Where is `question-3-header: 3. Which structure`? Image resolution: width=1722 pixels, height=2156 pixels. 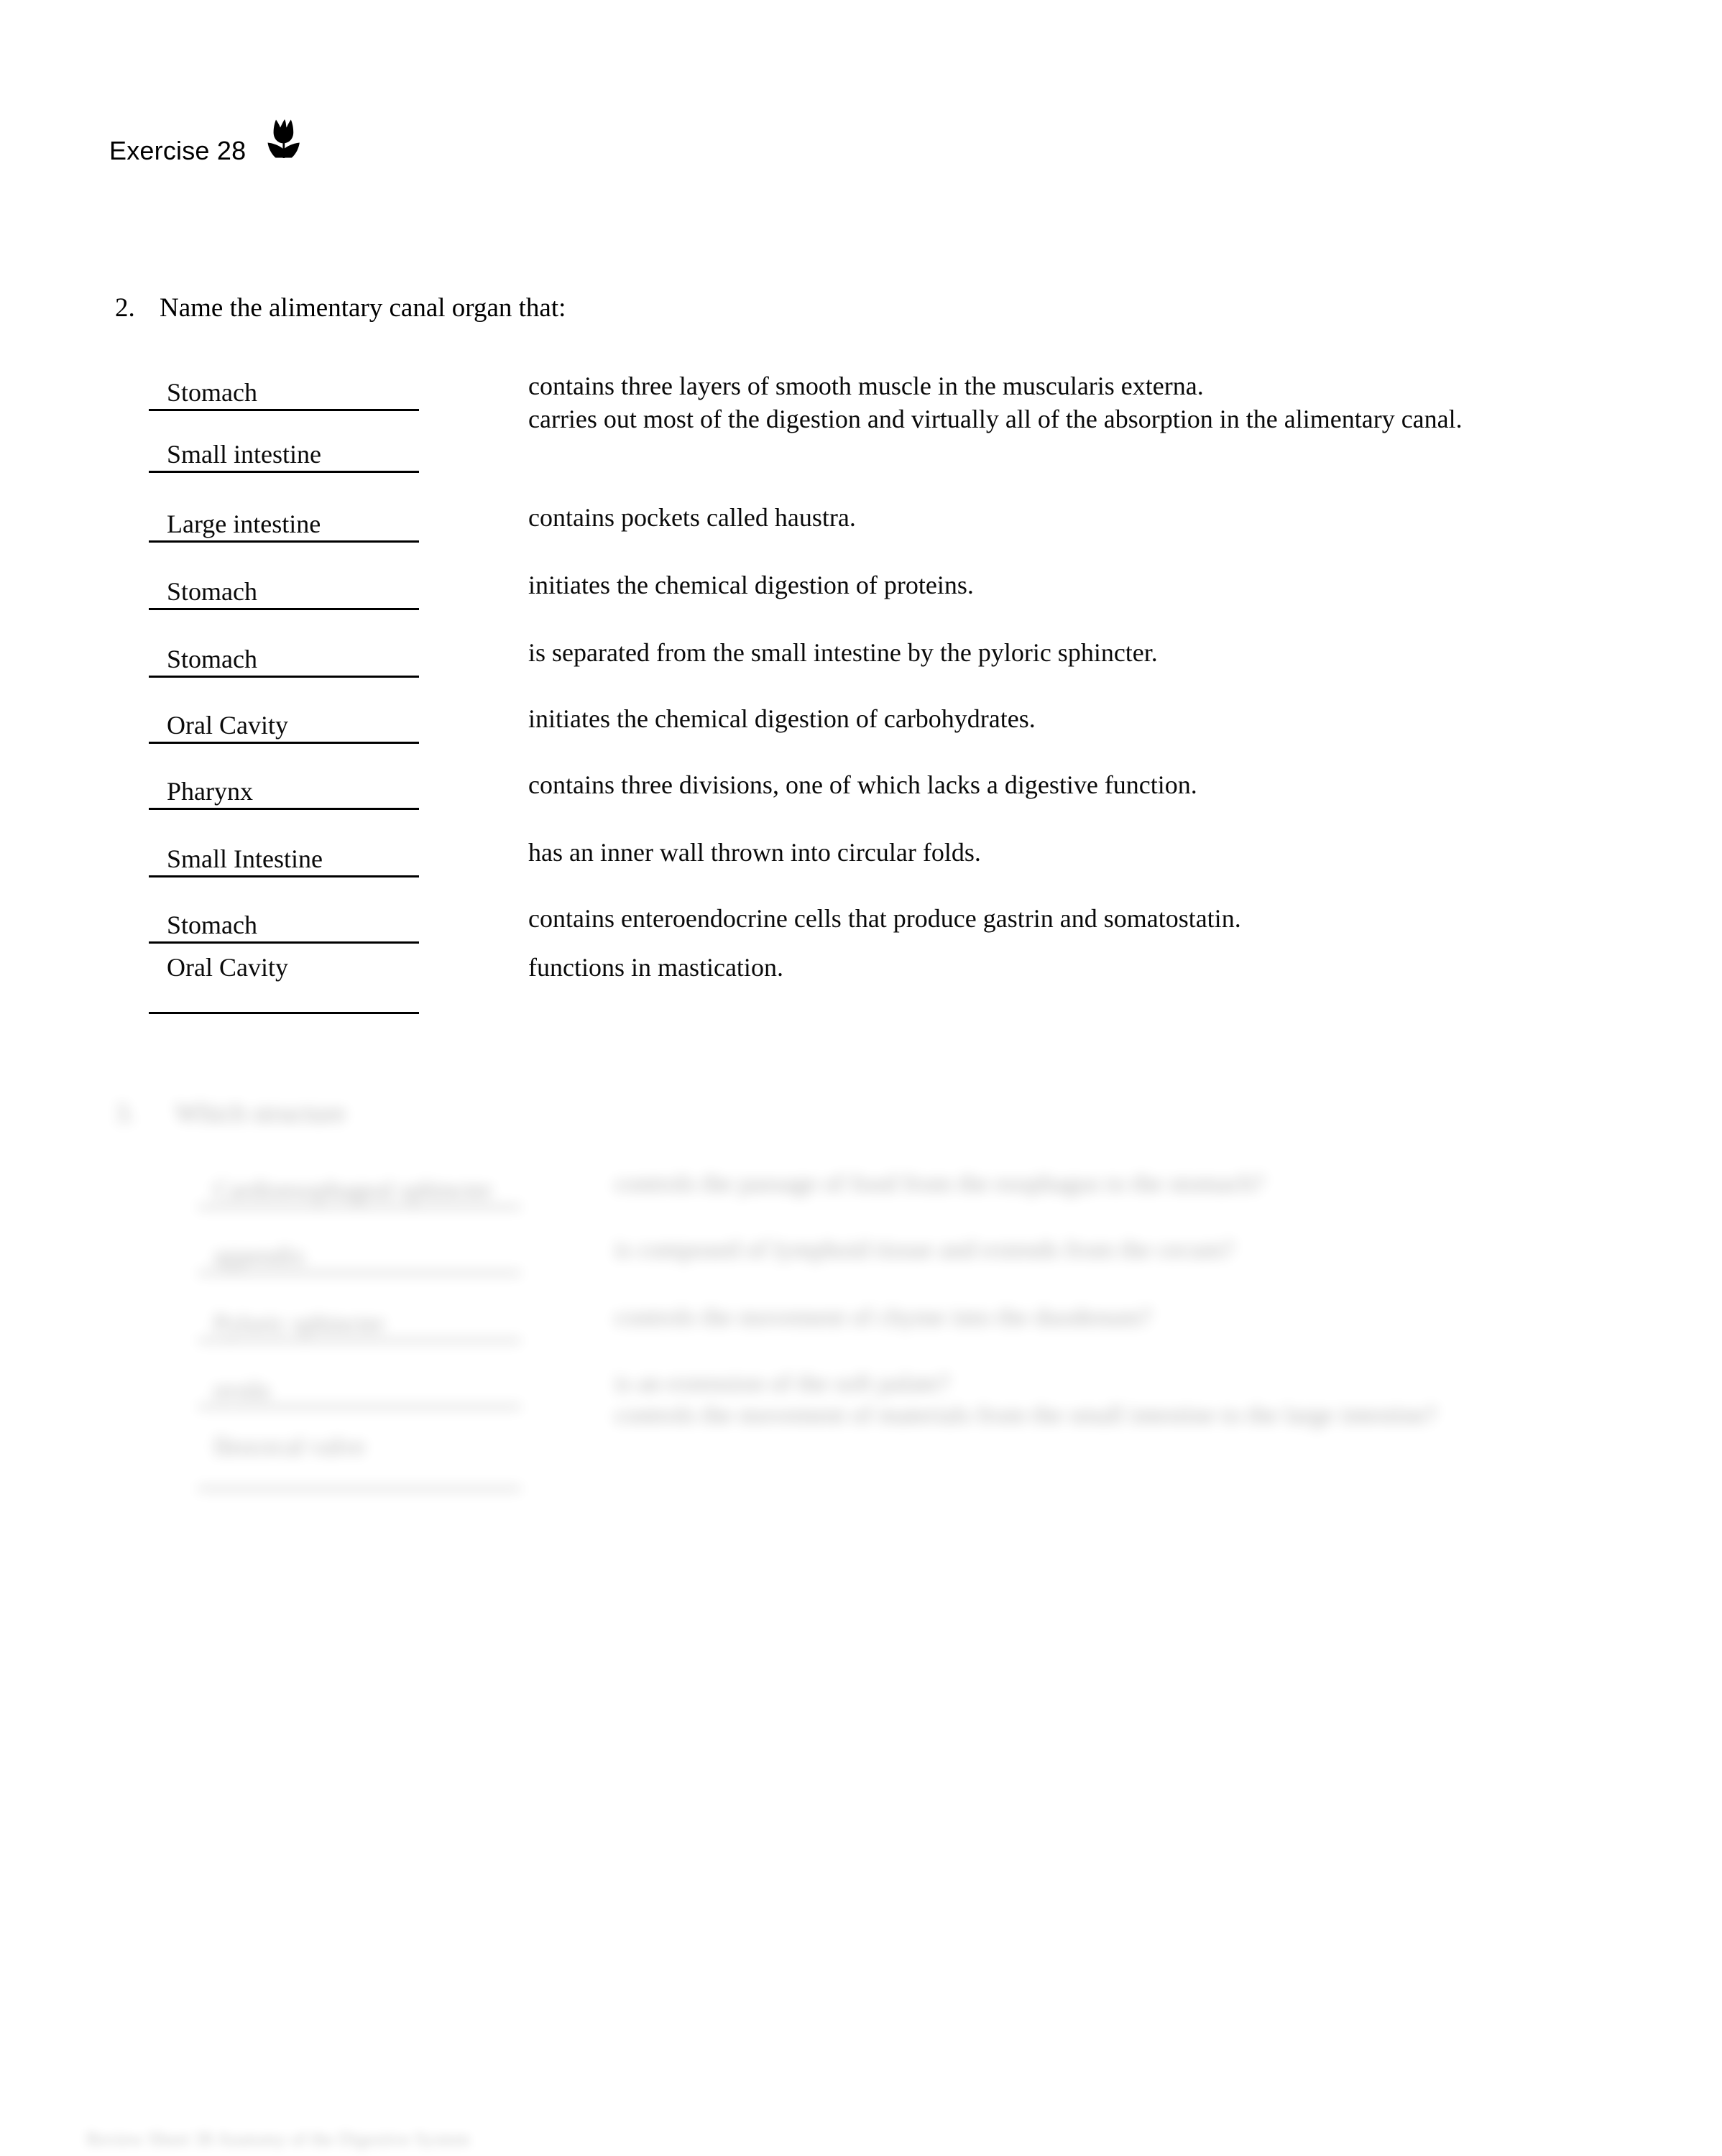
question-3-header: 3. Which structure is located at coordinates (861, 1113).